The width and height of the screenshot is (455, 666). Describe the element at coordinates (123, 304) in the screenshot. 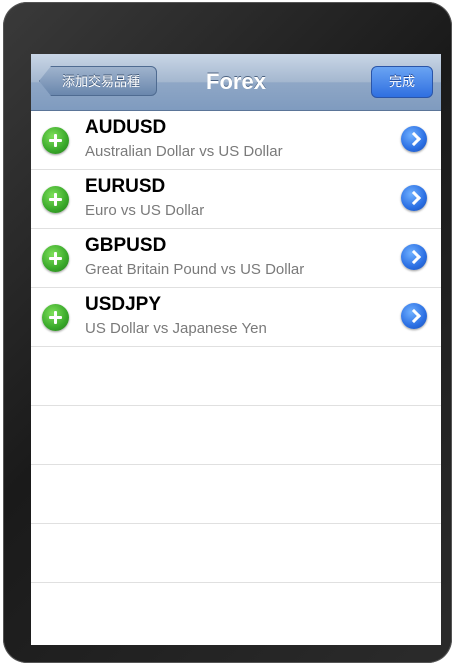

I see `symbol-label: USDJPY` at that location.